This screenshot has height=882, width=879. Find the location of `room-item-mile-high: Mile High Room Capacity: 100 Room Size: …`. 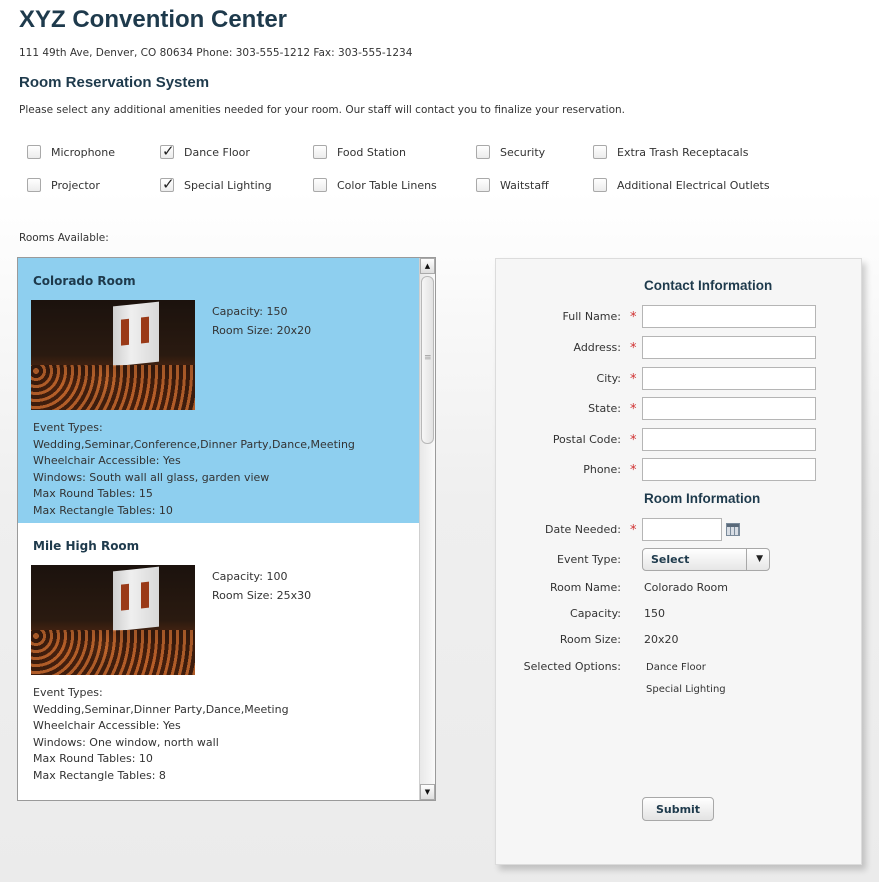

room-item-mile-high: Mile High Room Capacity: 100 Room Size: … is located at coordinates (219, 655).